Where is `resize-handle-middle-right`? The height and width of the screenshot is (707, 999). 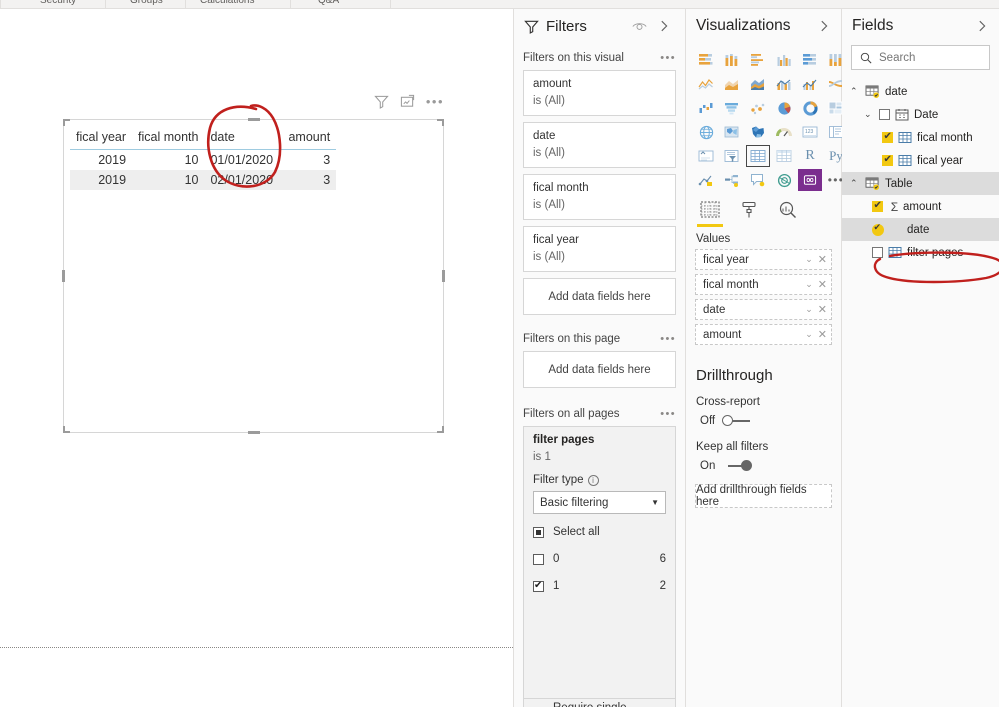 resize-handle-middle-right is located at coordinates (443, 276).